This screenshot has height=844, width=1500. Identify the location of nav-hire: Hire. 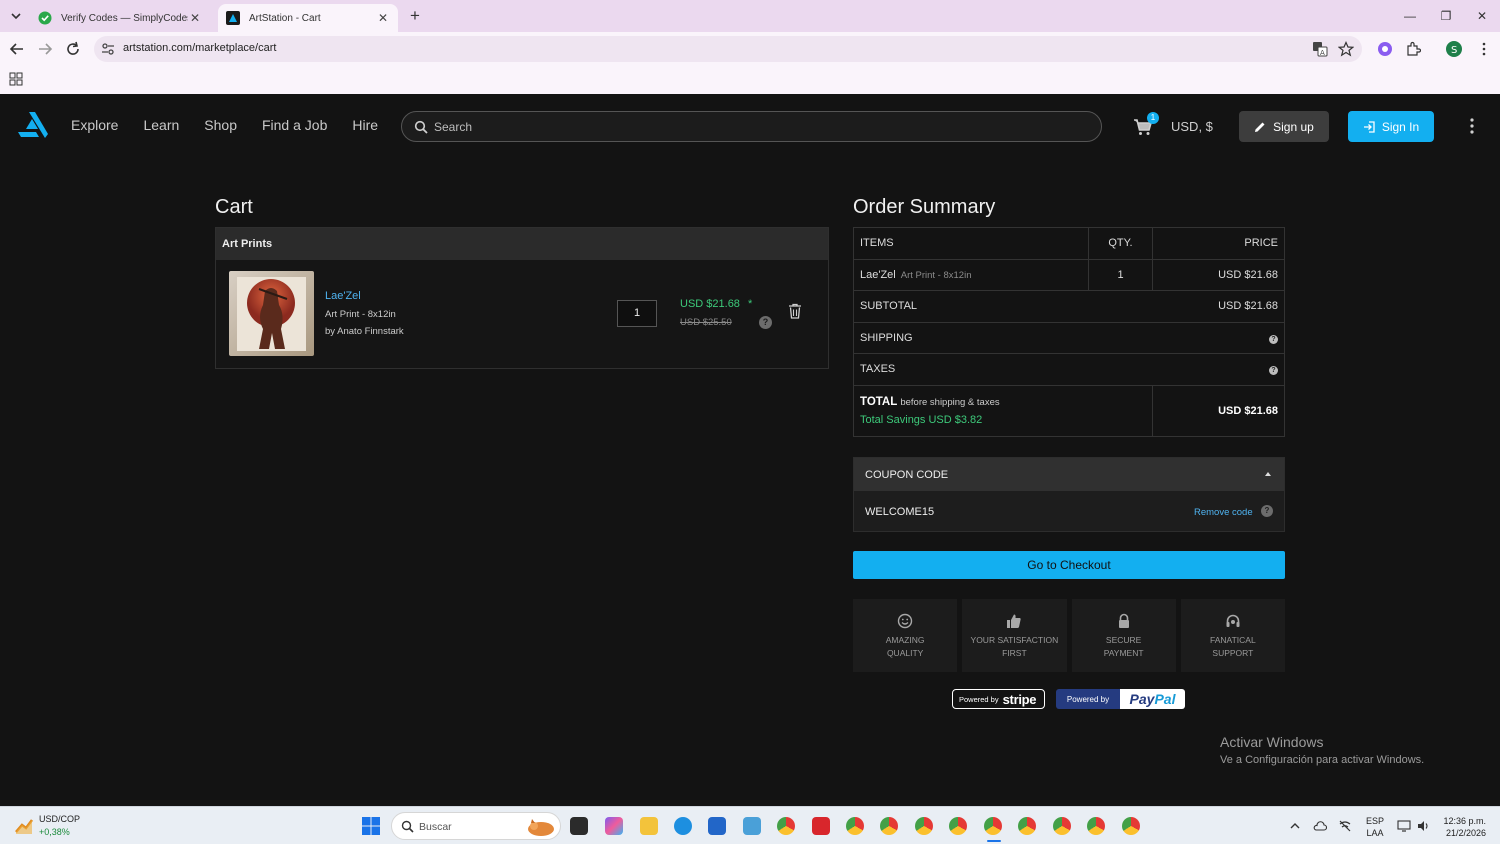
(365, 125).